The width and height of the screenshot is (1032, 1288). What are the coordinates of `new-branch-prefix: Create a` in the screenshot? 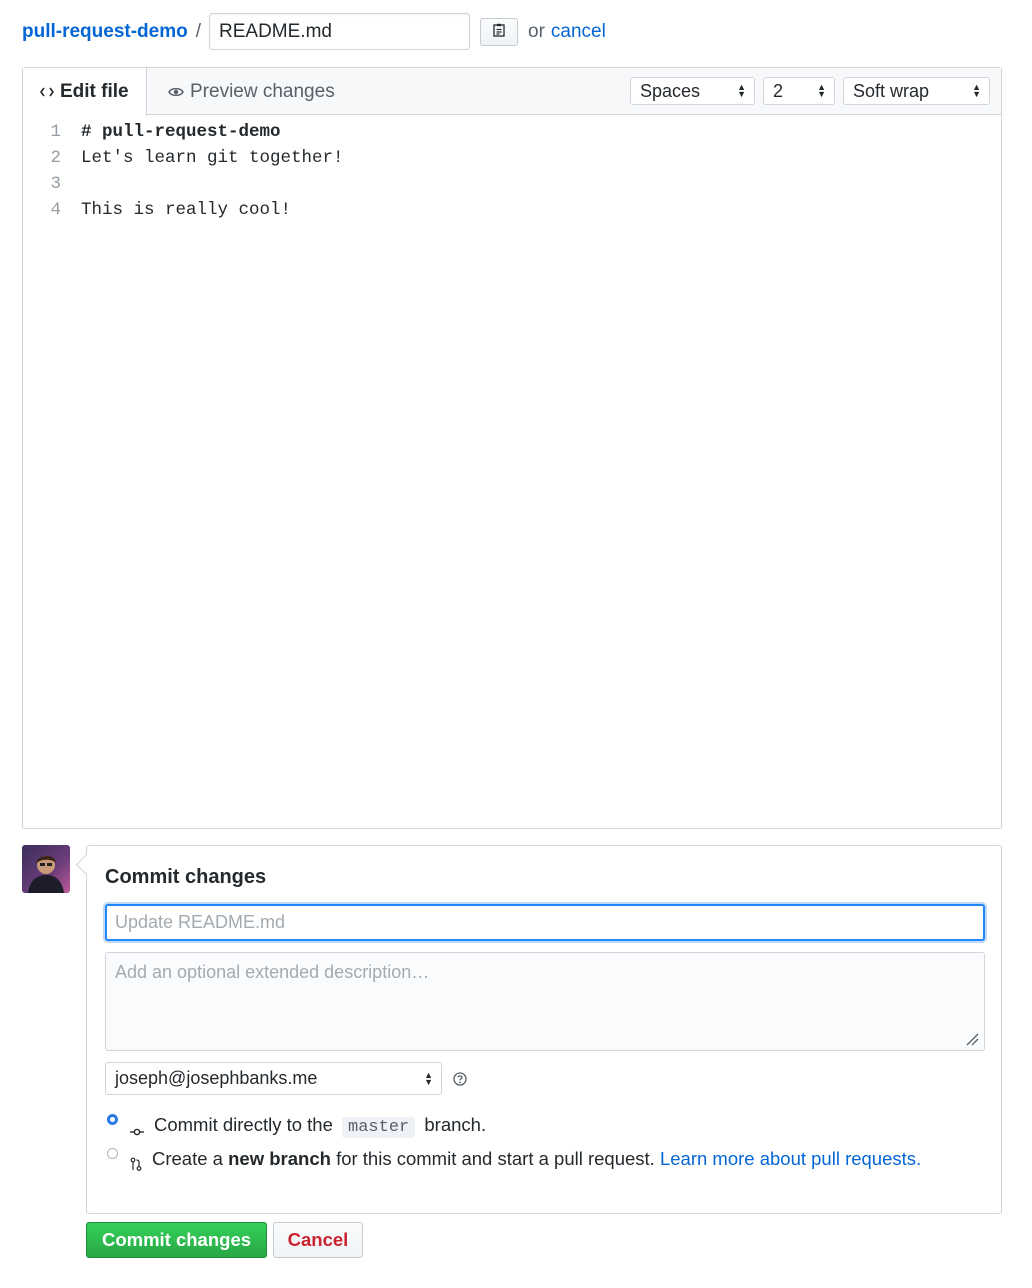 It's located at (187, 1158).